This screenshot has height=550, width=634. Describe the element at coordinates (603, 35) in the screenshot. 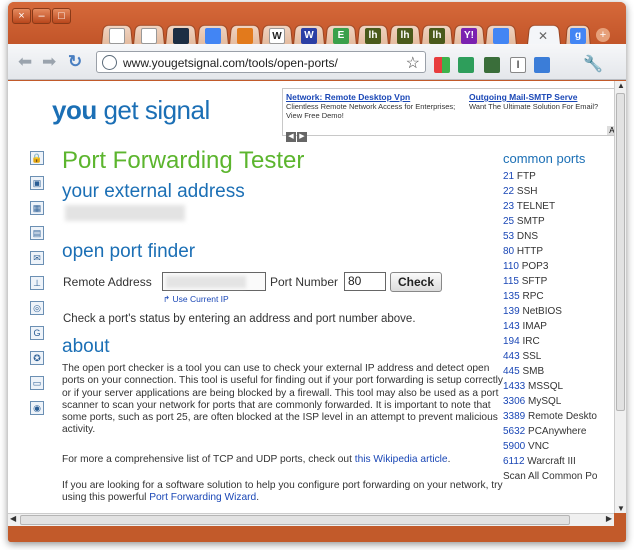

I see `new-tab-icon: +` at that location.